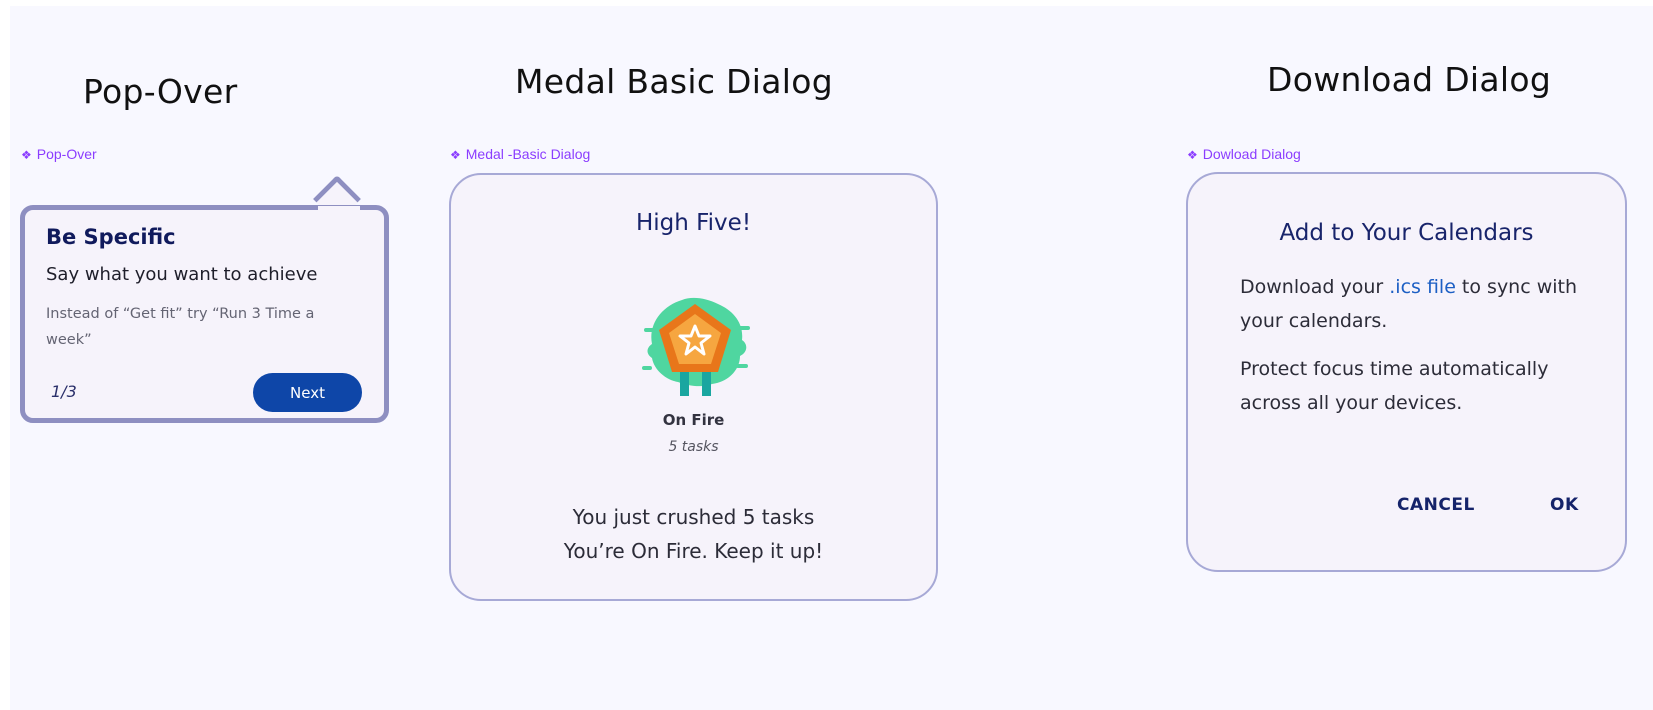  What do you see at coordinates (1251, 154) in the screenshot?
I see `download-component-name: Dowload Dialog` at bounding box center [1251, 154].